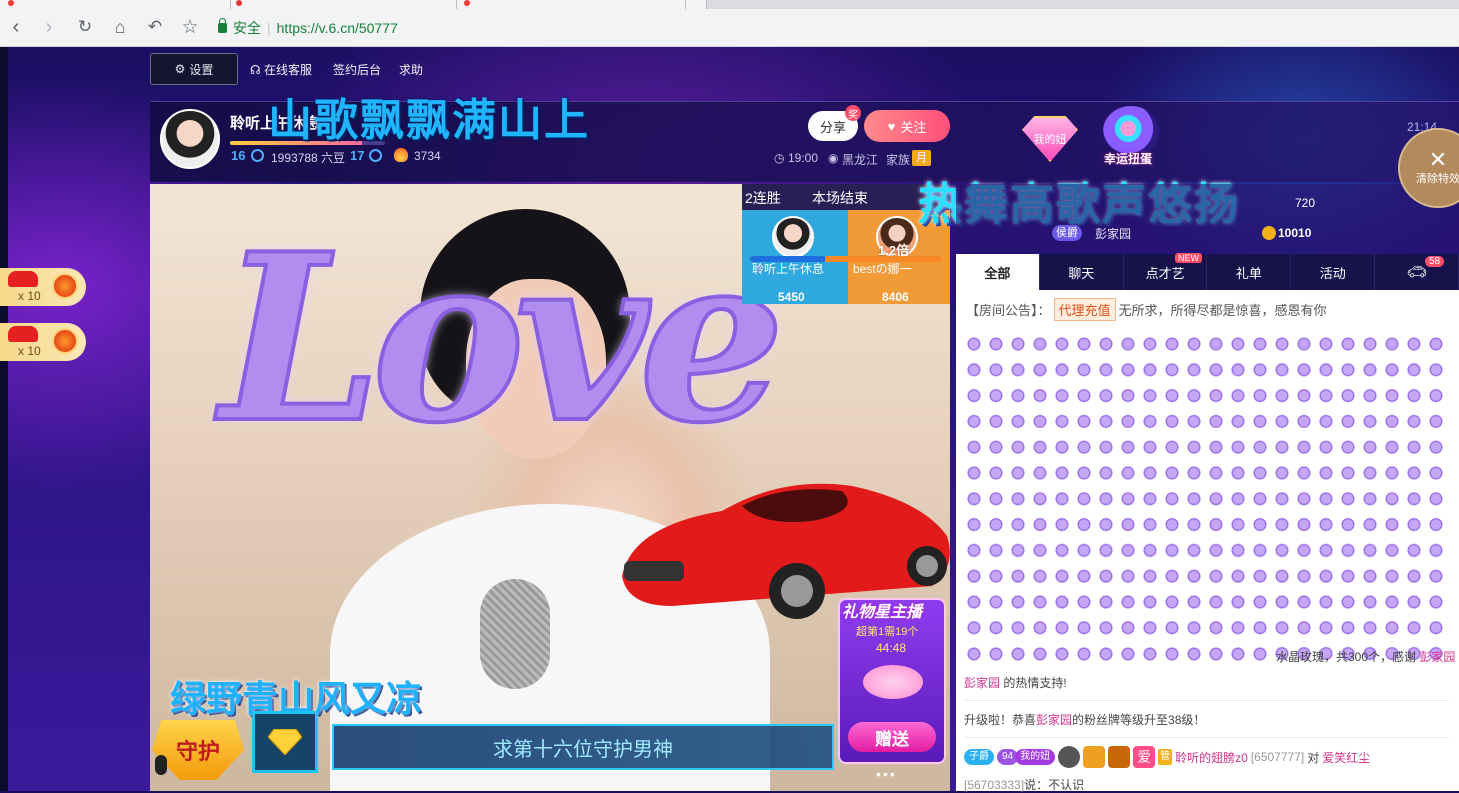 This screenshot has height=793, width=1459. I want to click on rank-username: 彭家园, so click(1113, 233).